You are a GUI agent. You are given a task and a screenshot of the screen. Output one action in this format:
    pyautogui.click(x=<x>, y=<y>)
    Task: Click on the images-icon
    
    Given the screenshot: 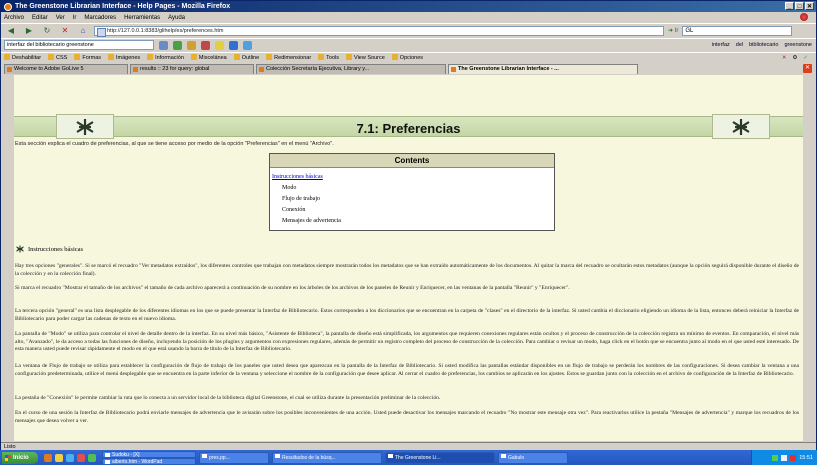 What is the action you would take?
    pyautogui.click(x=205, y=45)
    